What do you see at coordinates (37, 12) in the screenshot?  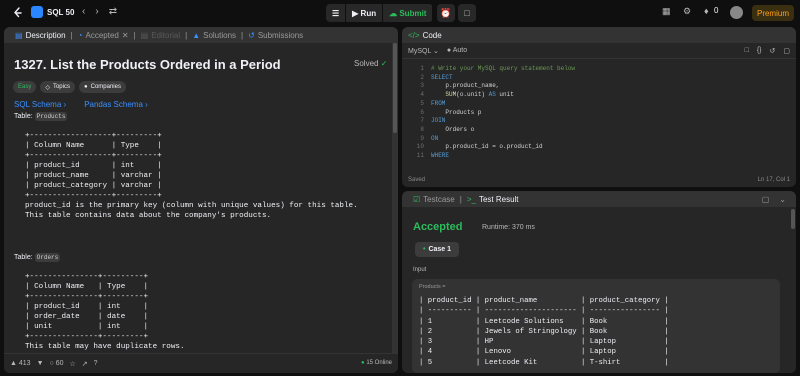 I see `problem-list-icon` at bounding box center [37, 12].